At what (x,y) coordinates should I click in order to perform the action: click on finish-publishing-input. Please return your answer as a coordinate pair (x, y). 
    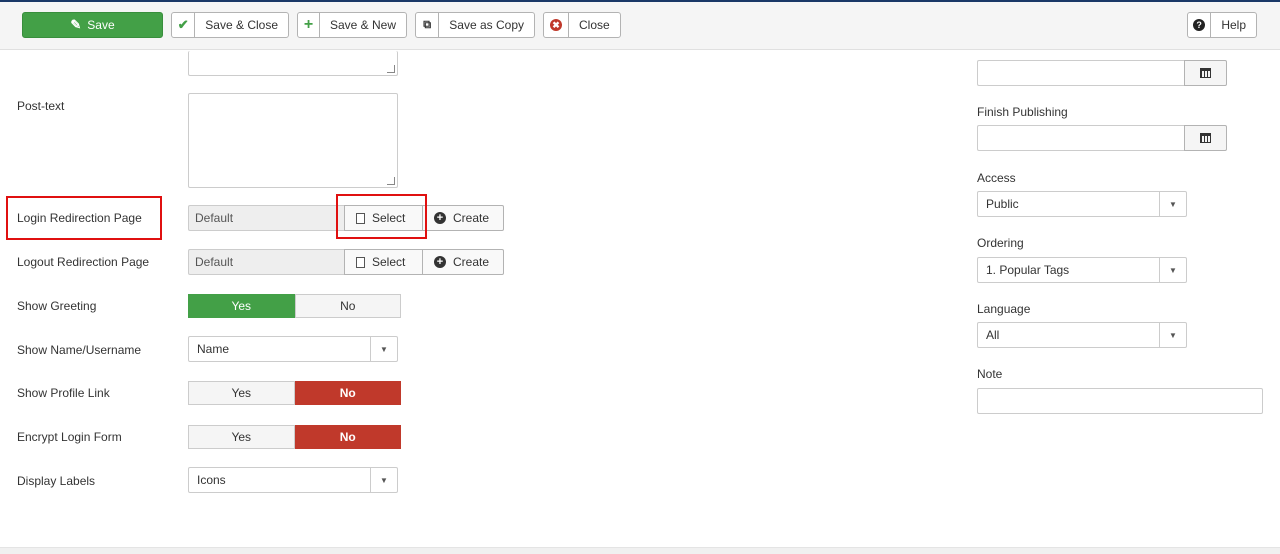
    Looking at the image, I should click on (1080, 138).